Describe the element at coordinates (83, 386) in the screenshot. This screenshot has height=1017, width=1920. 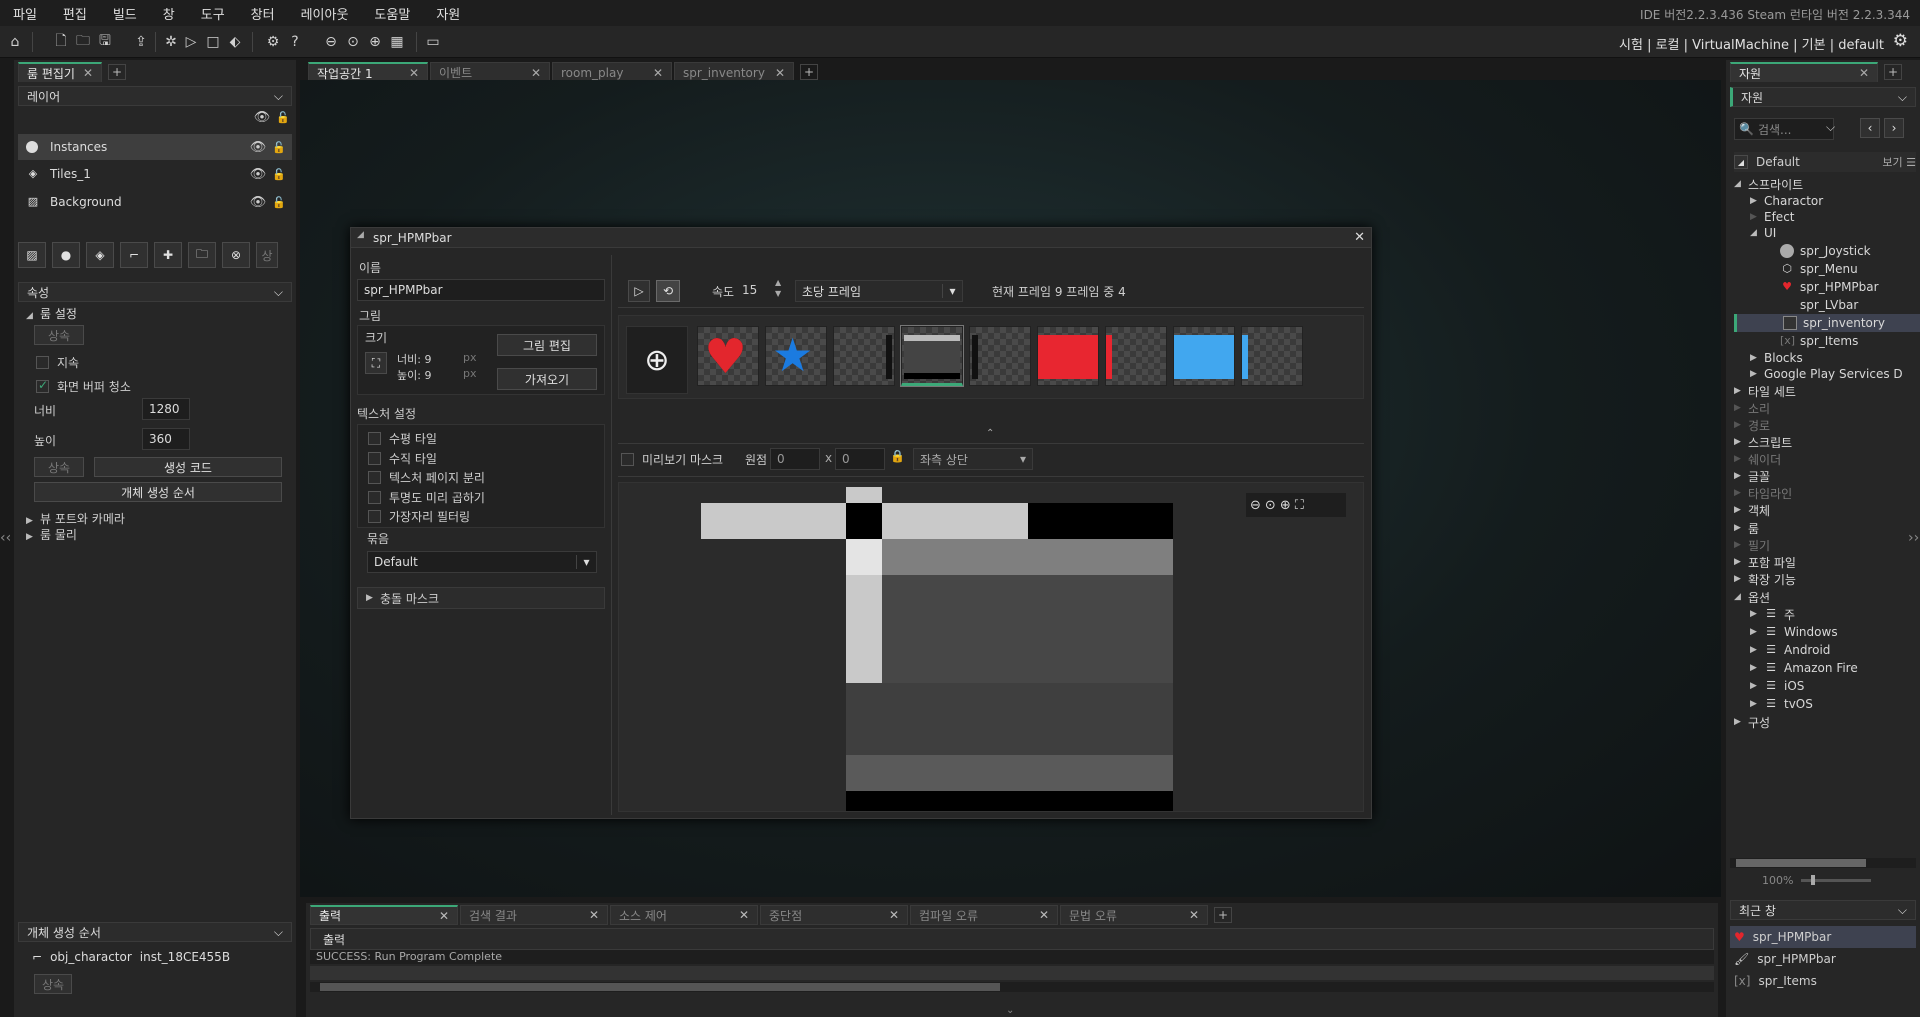
I see `clear-display-checkbox: 화면 버퍼 청소` at that location.